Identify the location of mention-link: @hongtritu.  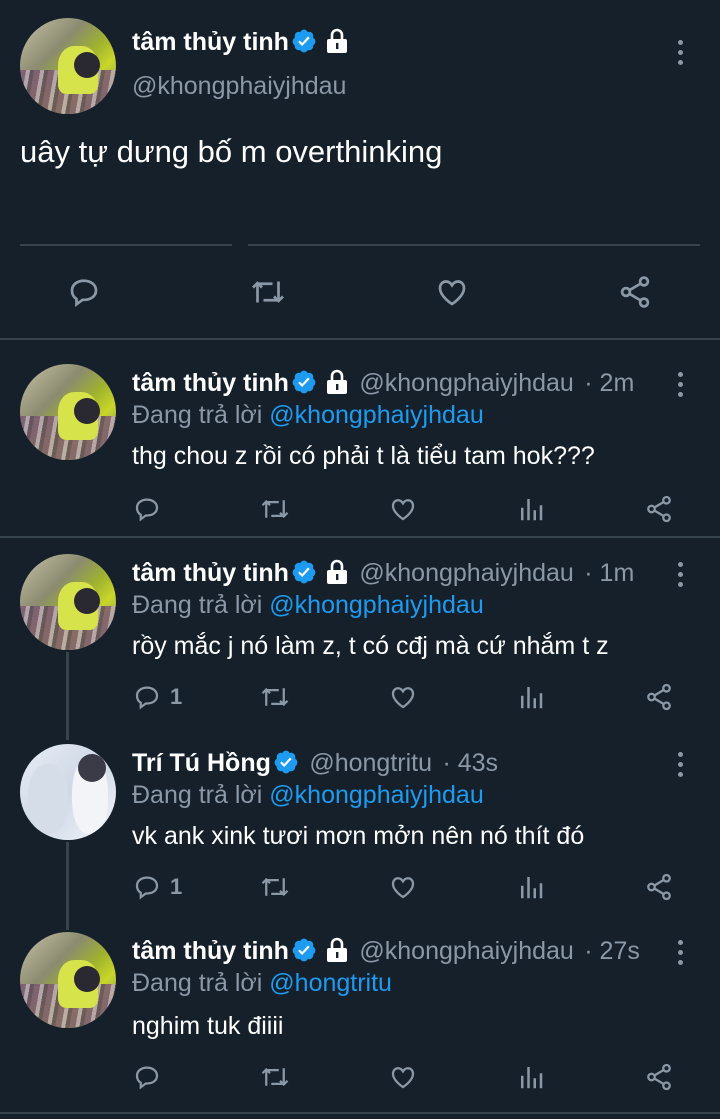
(330, 983).